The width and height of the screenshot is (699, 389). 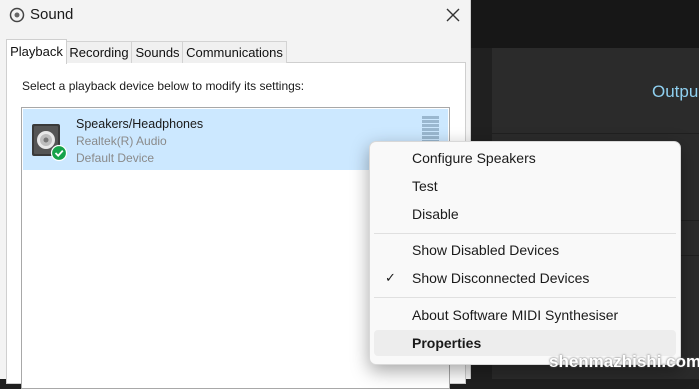 What do you see at coordinates (390, 277) in the screenshot?
I see `checkmark-icon: ✓` at bounding box center [390, 277].